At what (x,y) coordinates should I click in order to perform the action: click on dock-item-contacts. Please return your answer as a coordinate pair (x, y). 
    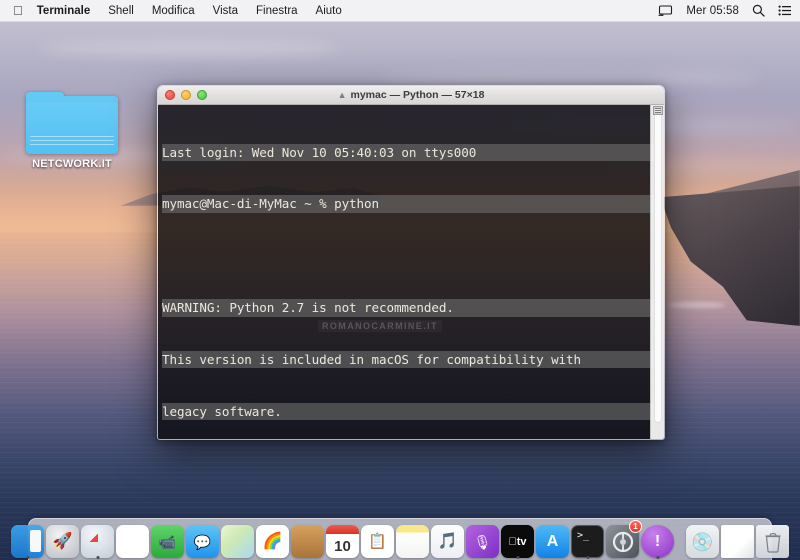
    Looking at the image, I should click on (307, 540).